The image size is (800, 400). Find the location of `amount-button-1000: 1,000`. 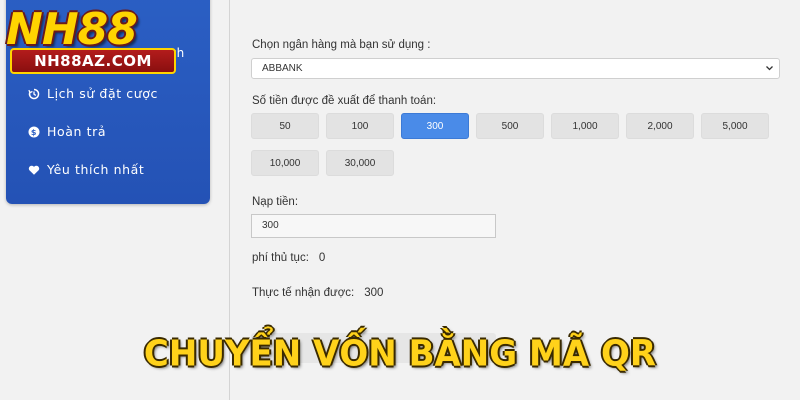

amount-button-1000: 1,000 is located at coordinates (585, 126).